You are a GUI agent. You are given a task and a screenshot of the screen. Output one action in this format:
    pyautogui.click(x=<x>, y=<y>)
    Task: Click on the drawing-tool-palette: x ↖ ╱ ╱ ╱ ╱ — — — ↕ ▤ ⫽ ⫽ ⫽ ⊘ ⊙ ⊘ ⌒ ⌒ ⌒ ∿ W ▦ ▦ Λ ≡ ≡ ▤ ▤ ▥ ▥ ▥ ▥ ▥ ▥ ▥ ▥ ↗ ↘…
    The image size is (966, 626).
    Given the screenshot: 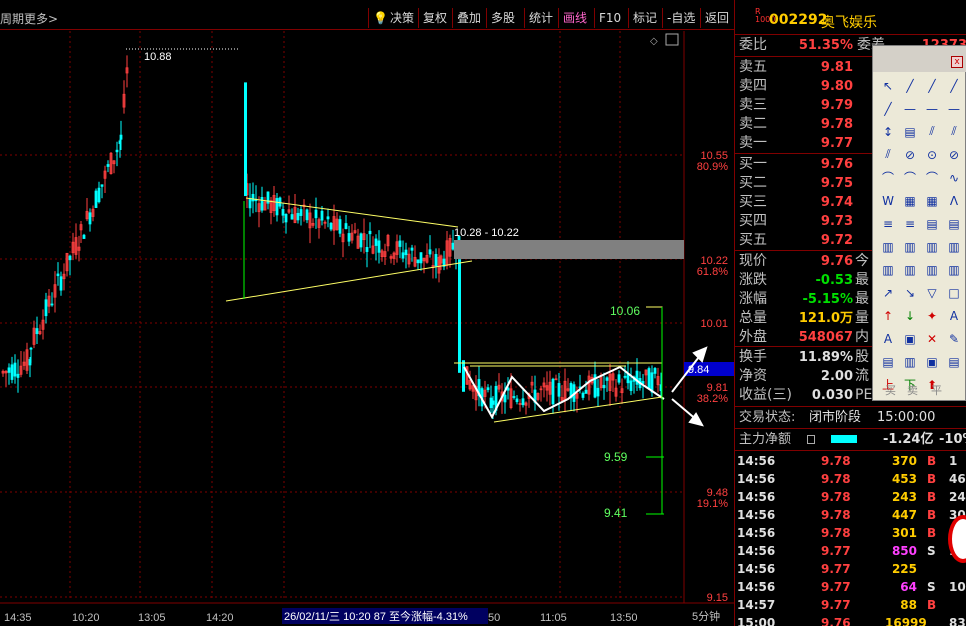 What is the action you would take?
    pyautogui.click(x=919, y=223)
    